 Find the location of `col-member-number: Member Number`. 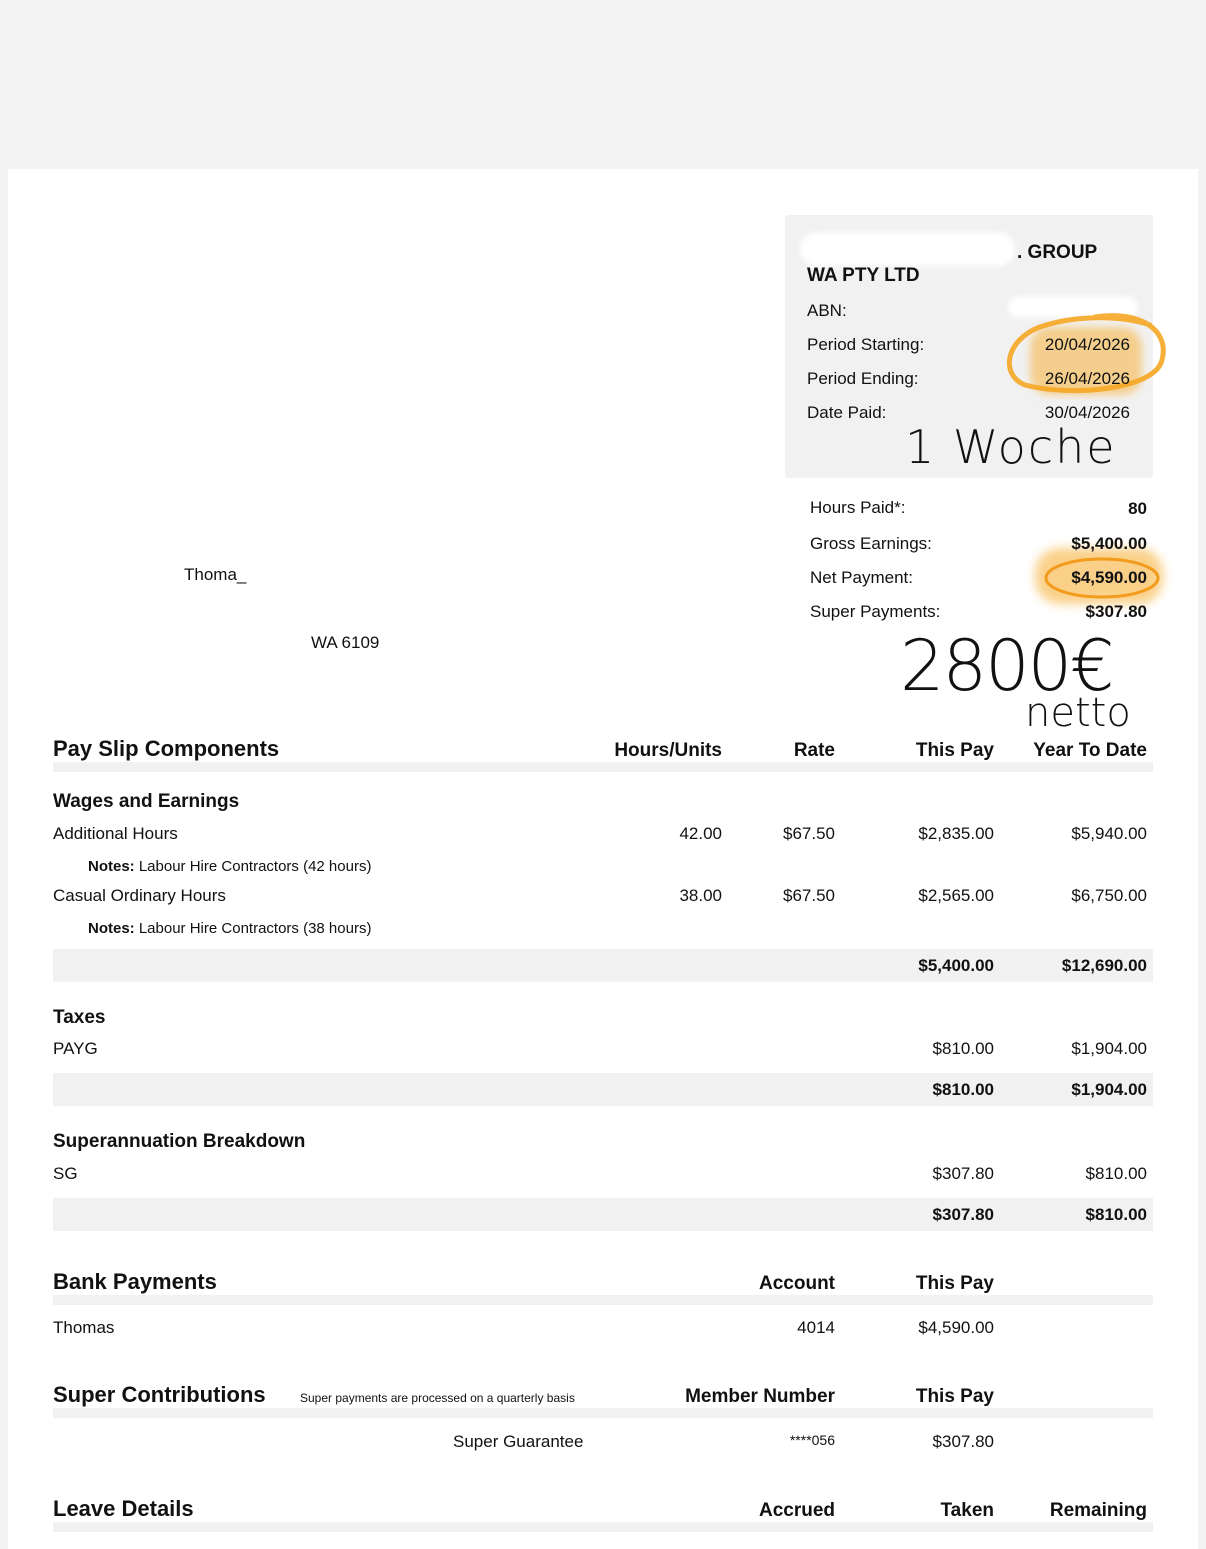

col-member-number: Member Number is located at coordinates (760, 1396).